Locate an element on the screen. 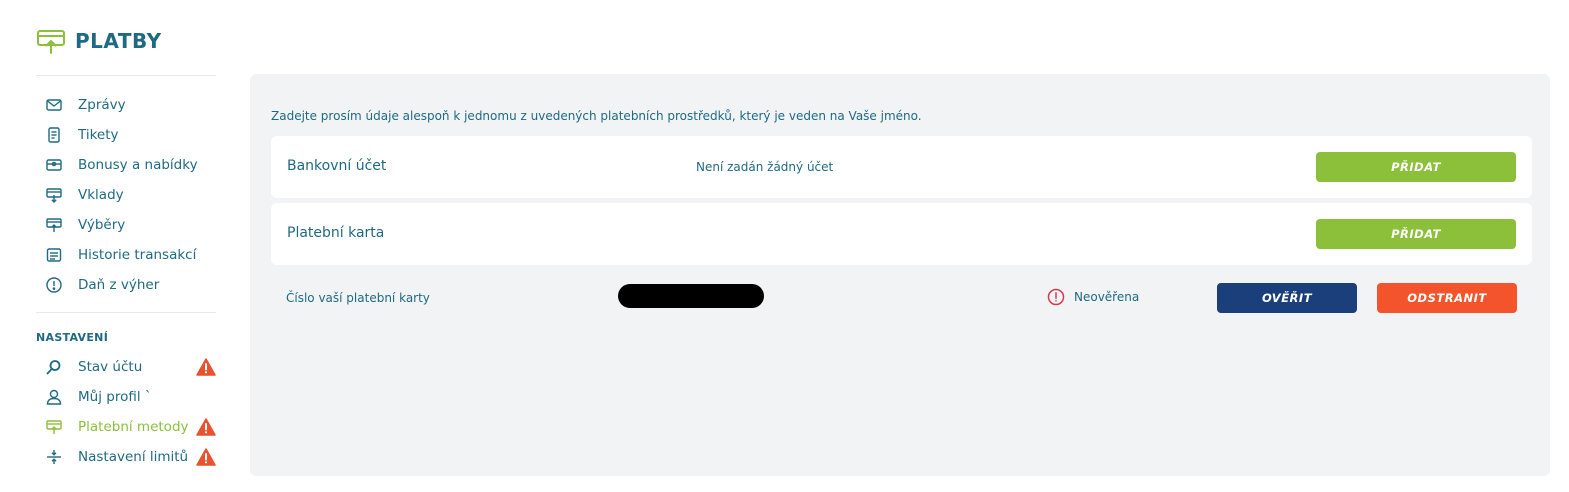 This screenshot has width=1569, height=492. page-header: PLATBY is located at coordinates (99, 41).